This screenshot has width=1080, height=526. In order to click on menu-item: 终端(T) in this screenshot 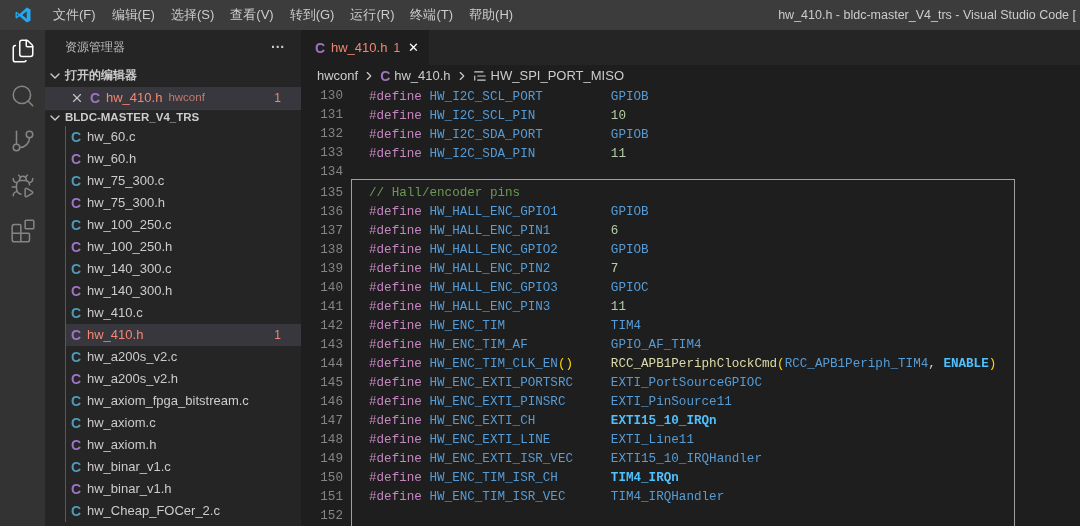, I will do `click(432, 15)`.